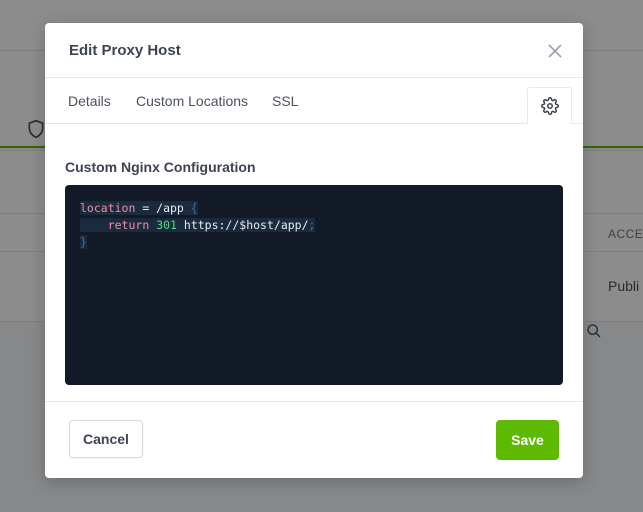 The image size is (643, 512). Describe the element at coordinates (89, 101) in the screenshot. I see `tab-details: Details` at that location.